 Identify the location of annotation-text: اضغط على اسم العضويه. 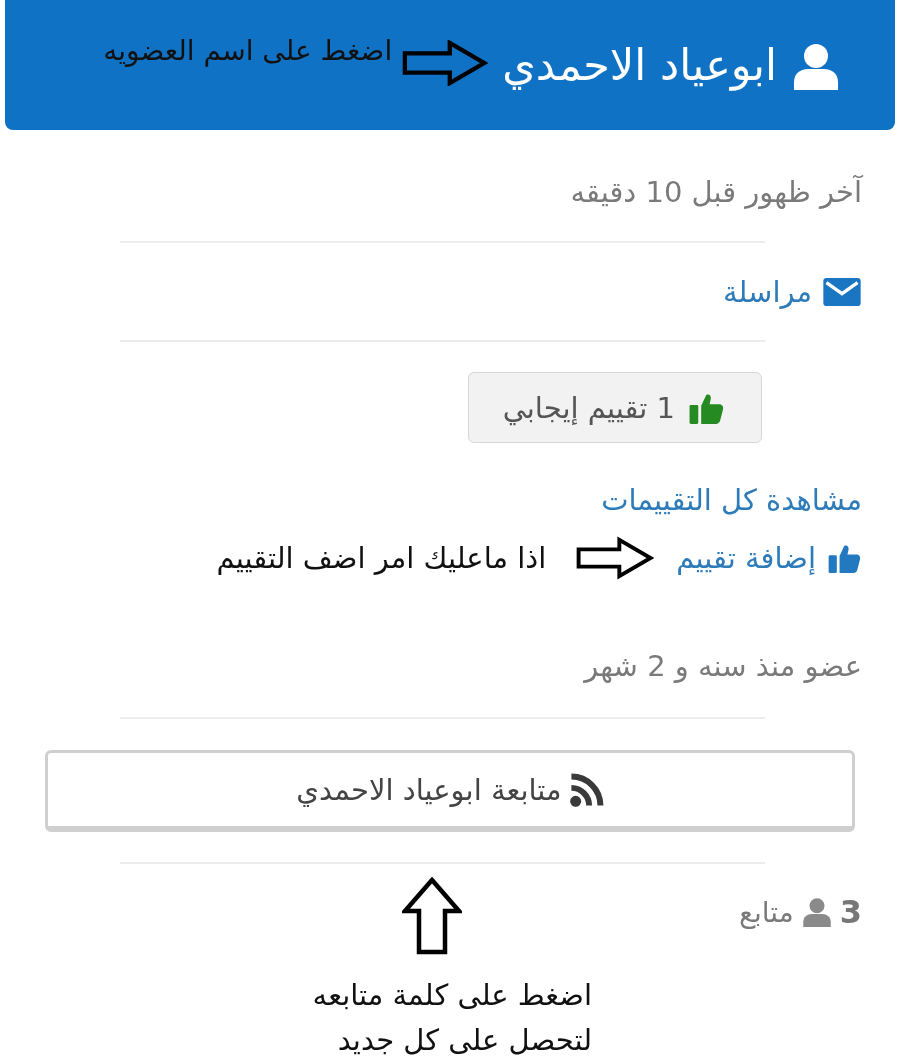
(248, 51).